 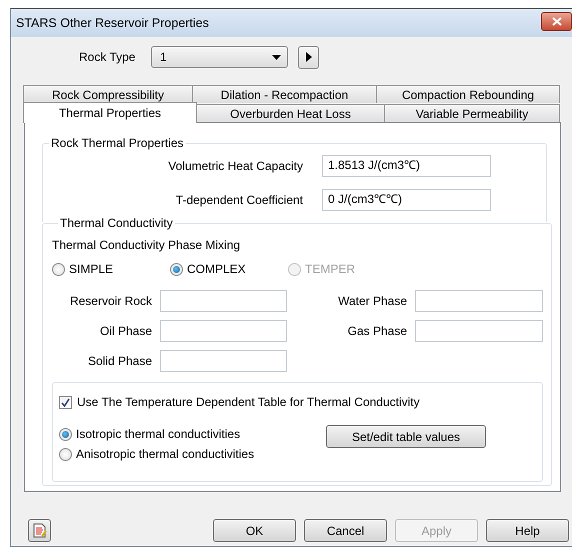 What do you see at coordinates (472, 113) in the screenshot?
I see `tab: Variable Permeability` at bounding box center [472, 113].